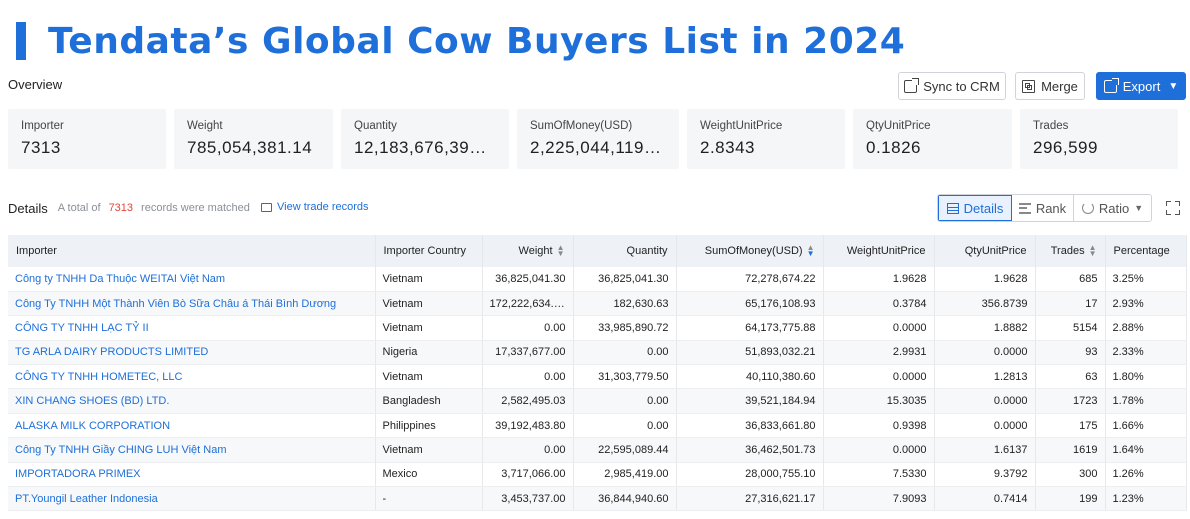  I want to click on cell-quantity: 0.00, so click(625, 353).